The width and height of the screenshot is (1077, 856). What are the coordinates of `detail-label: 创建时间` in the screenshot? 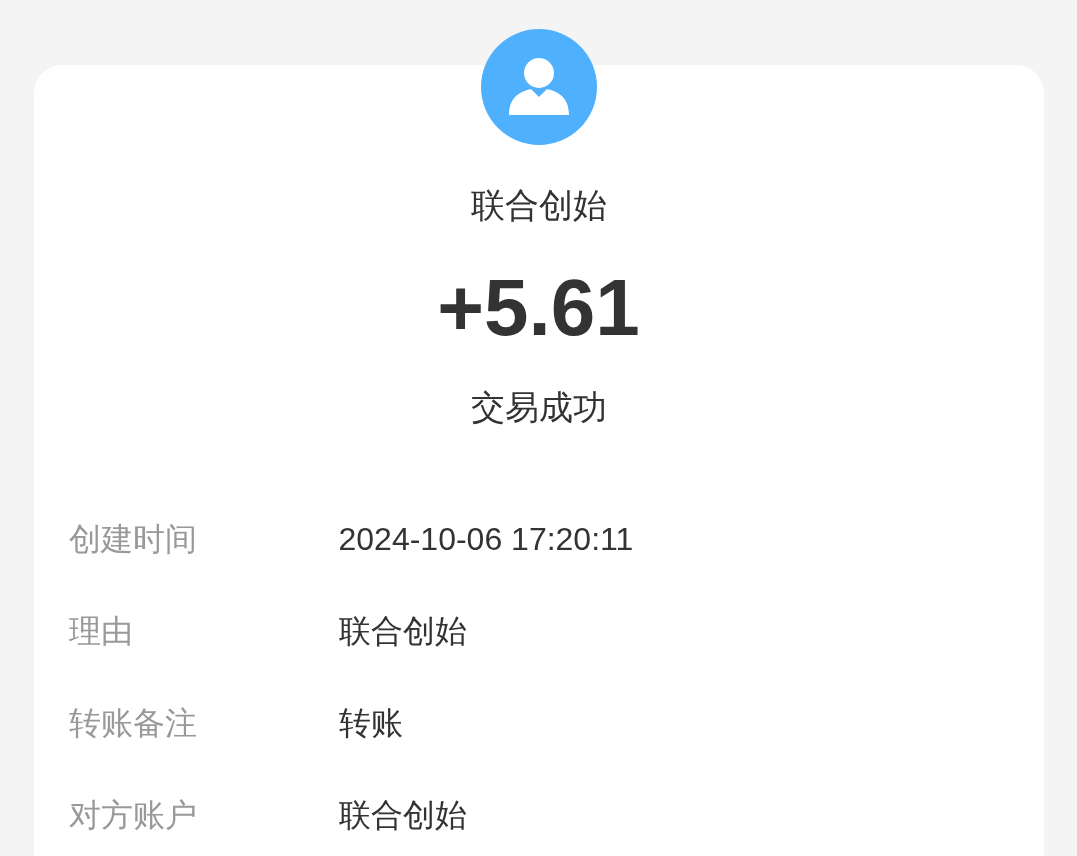 It's located at (133, 539).